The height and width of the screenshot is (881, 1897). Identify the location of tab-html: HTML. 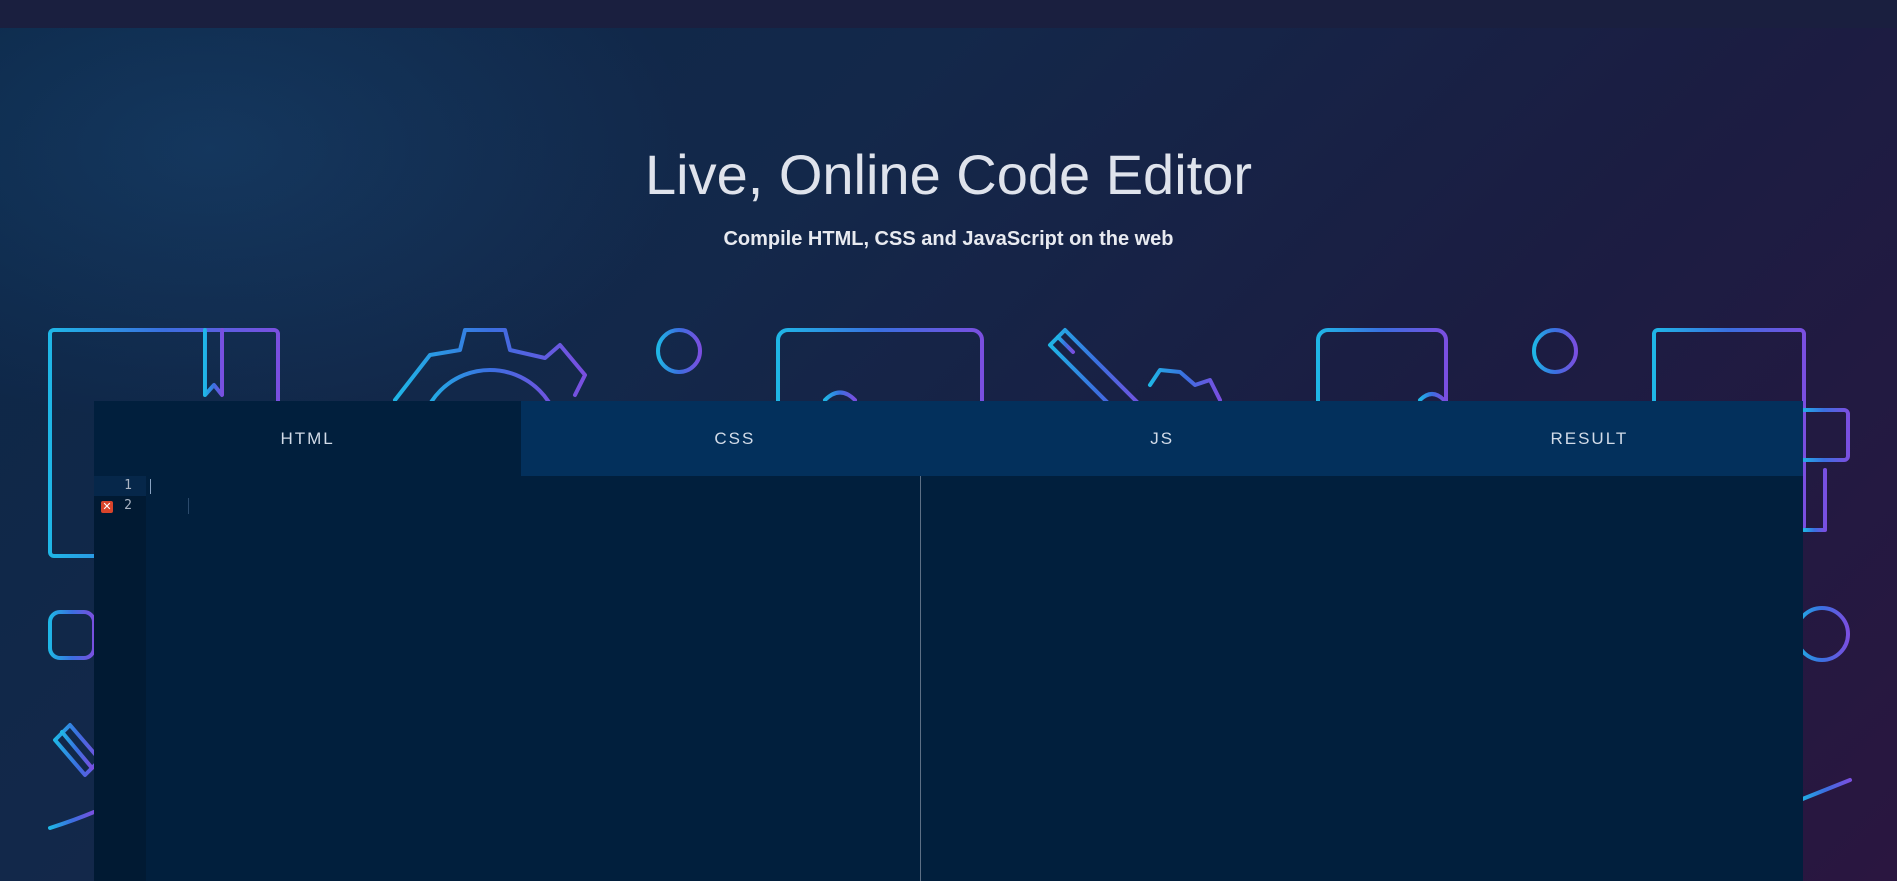
(308, 438).